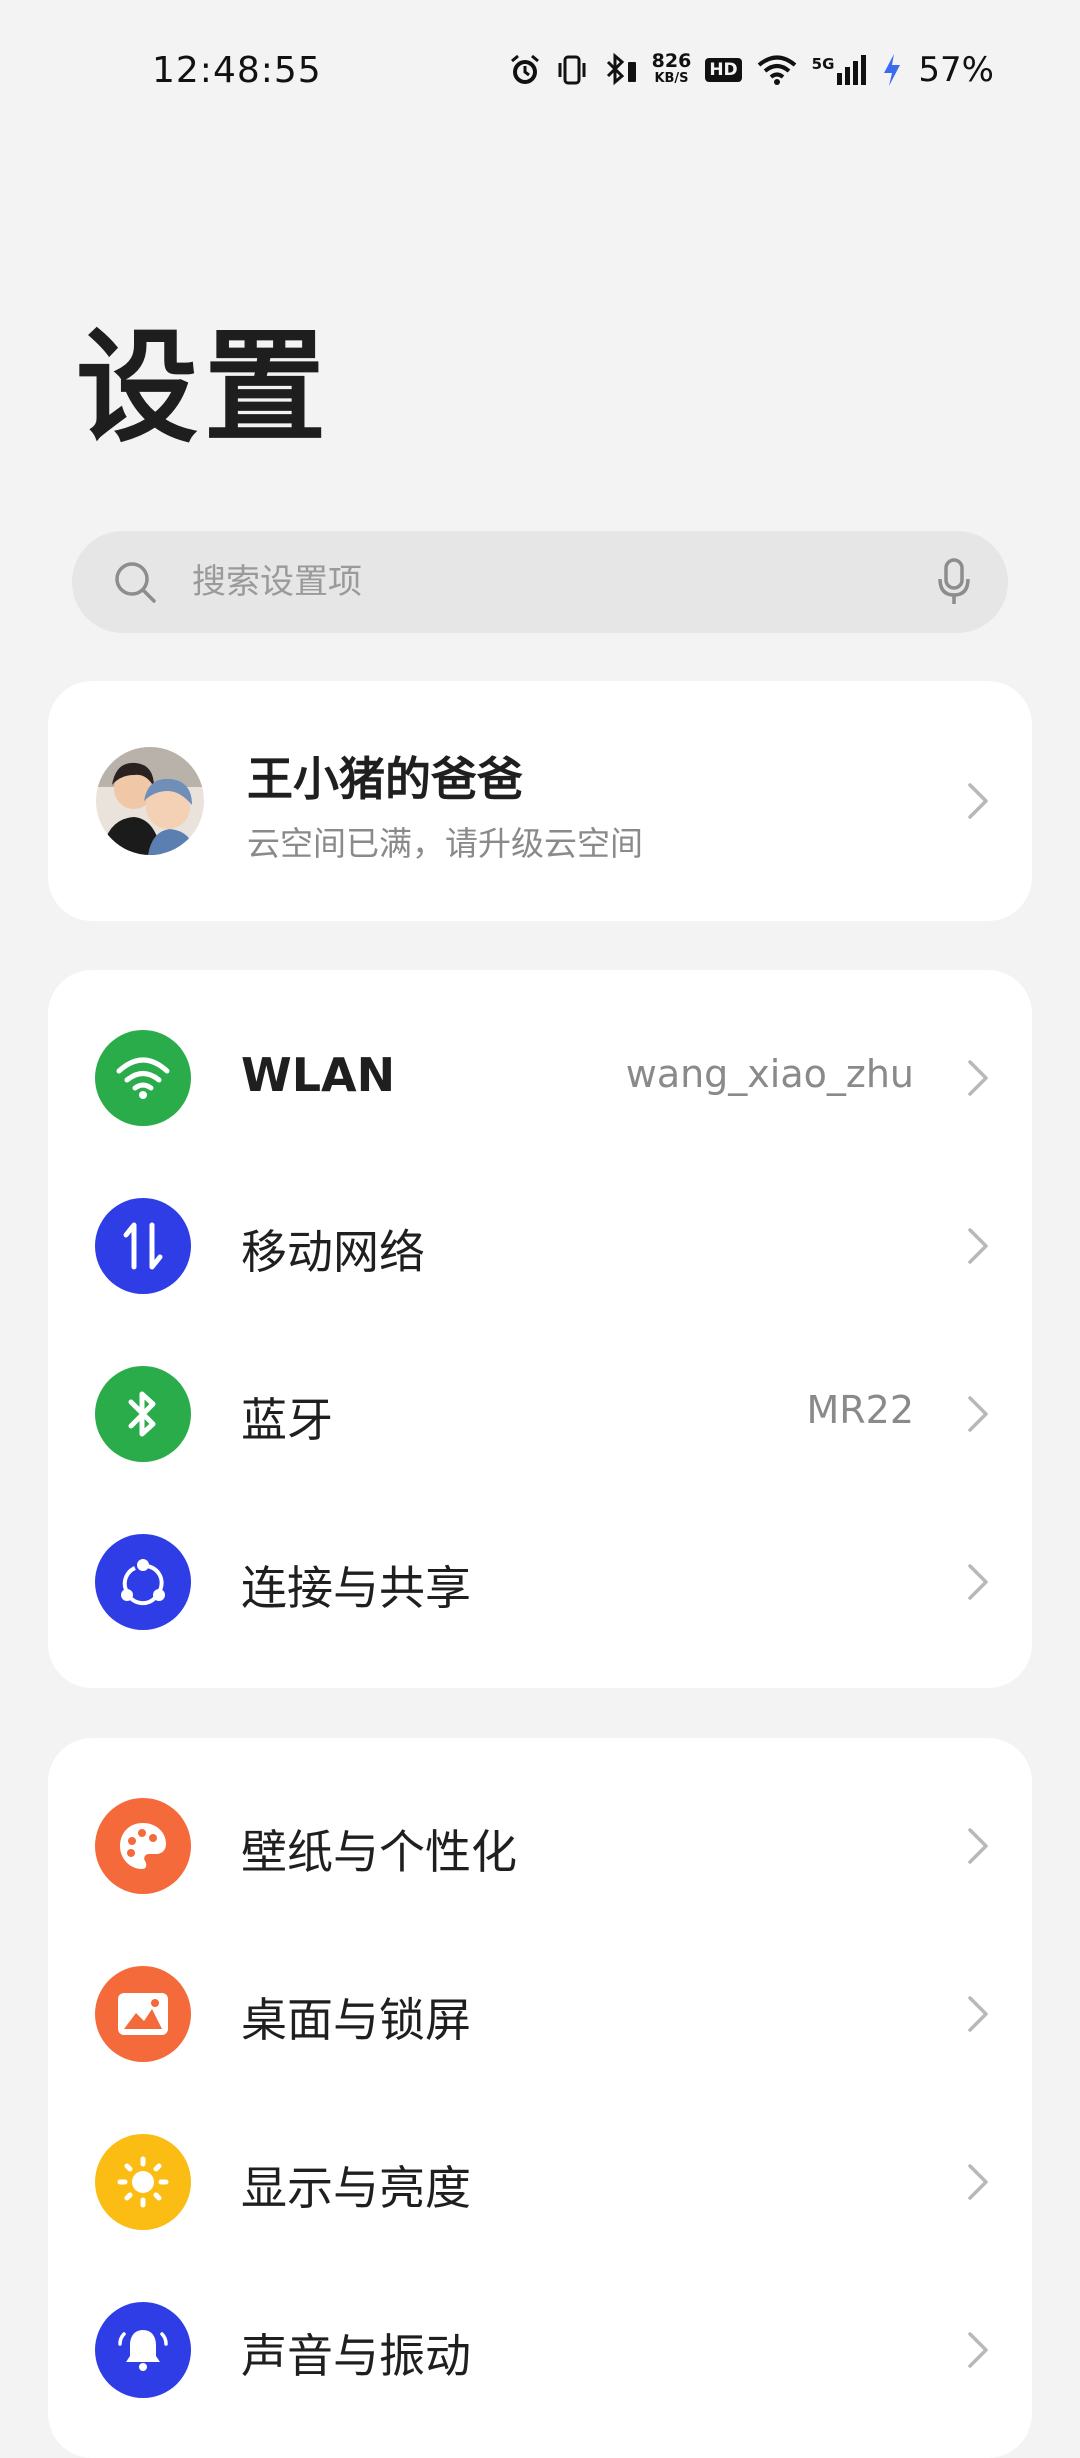 The height and width of the screenshot is (2458, 1080). I want to click on settings-item-home-lock-screen: 桌面与锁屏, so click(540, 2014).